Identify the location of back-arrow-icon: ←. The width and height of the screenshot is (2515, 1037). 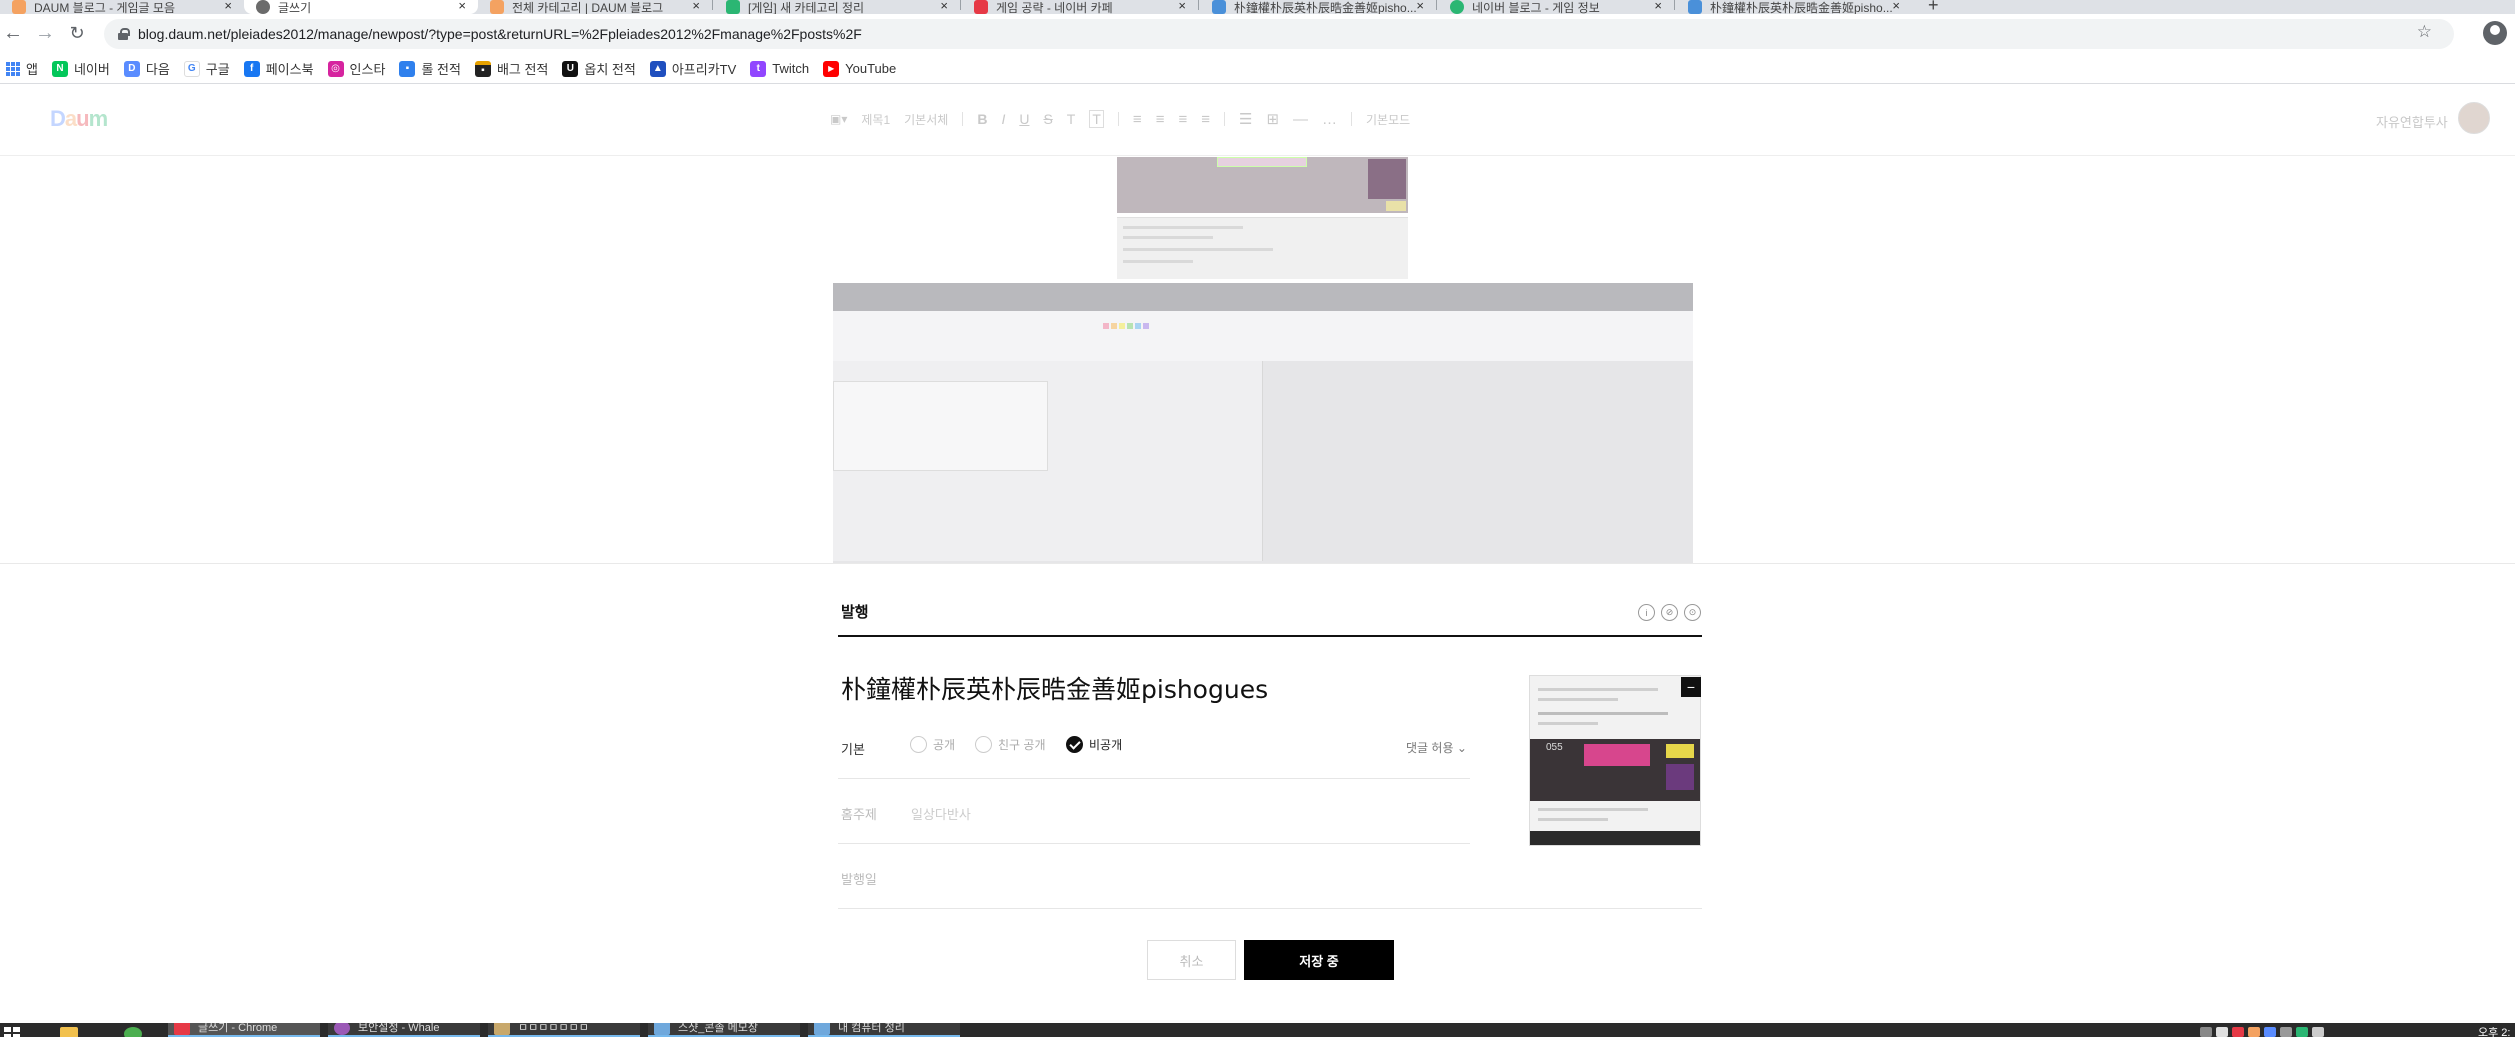
(13, 33).